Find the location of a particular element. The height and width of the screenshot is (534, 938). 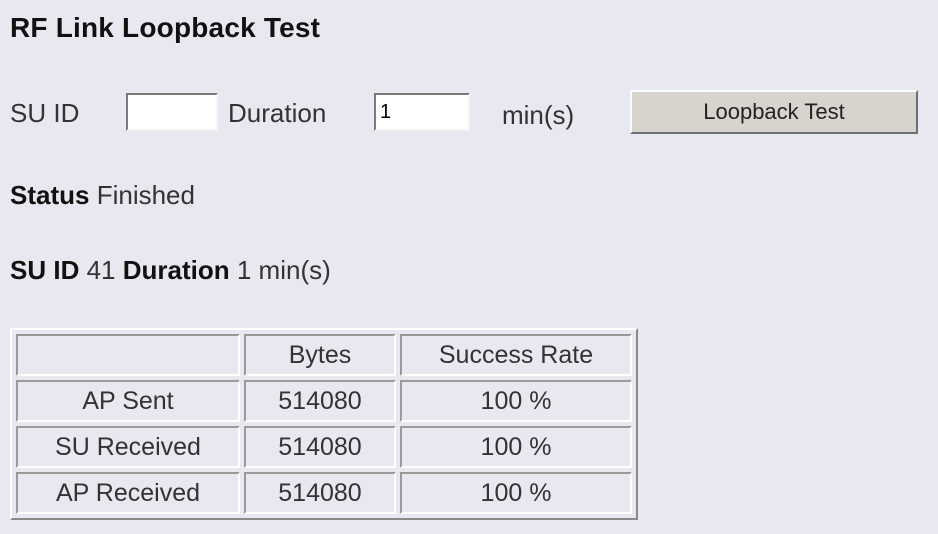

su-id-label: SU ID is located at coordinates (45, 113).